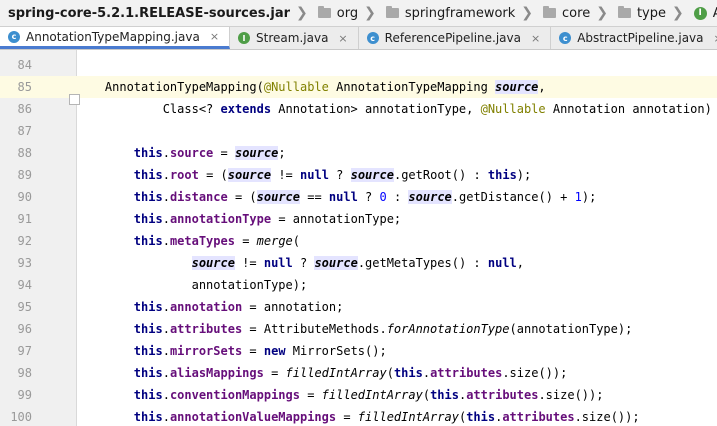 The height and width of the screenshot is (426, 717). I want to click on code-line: 87, so click(358, 131).